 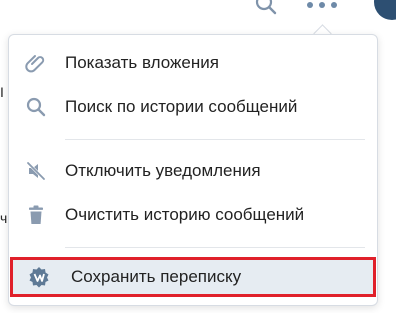 What do you see at coordinates (36, 171) in the screenshot?
I see `speaker-mute-icon` at bounding box center [36, 171].